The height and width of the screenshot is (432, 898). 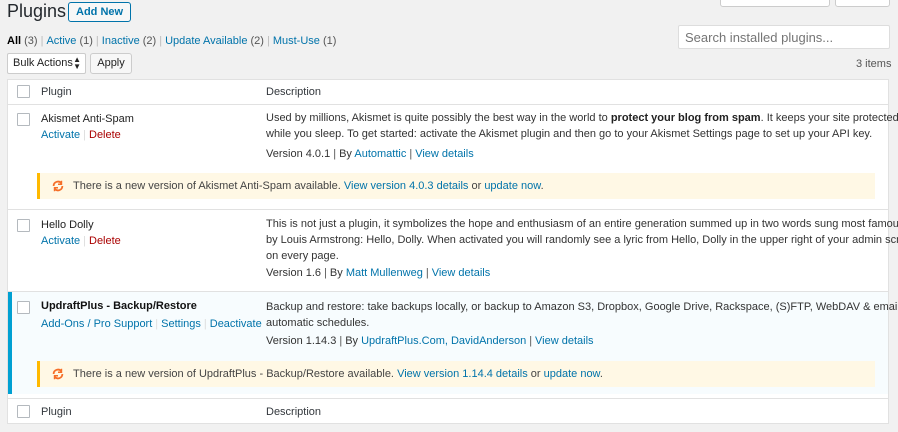 I want to click on view-version-details-link: View version 1.14.4 details, so click(x=462, y=374).